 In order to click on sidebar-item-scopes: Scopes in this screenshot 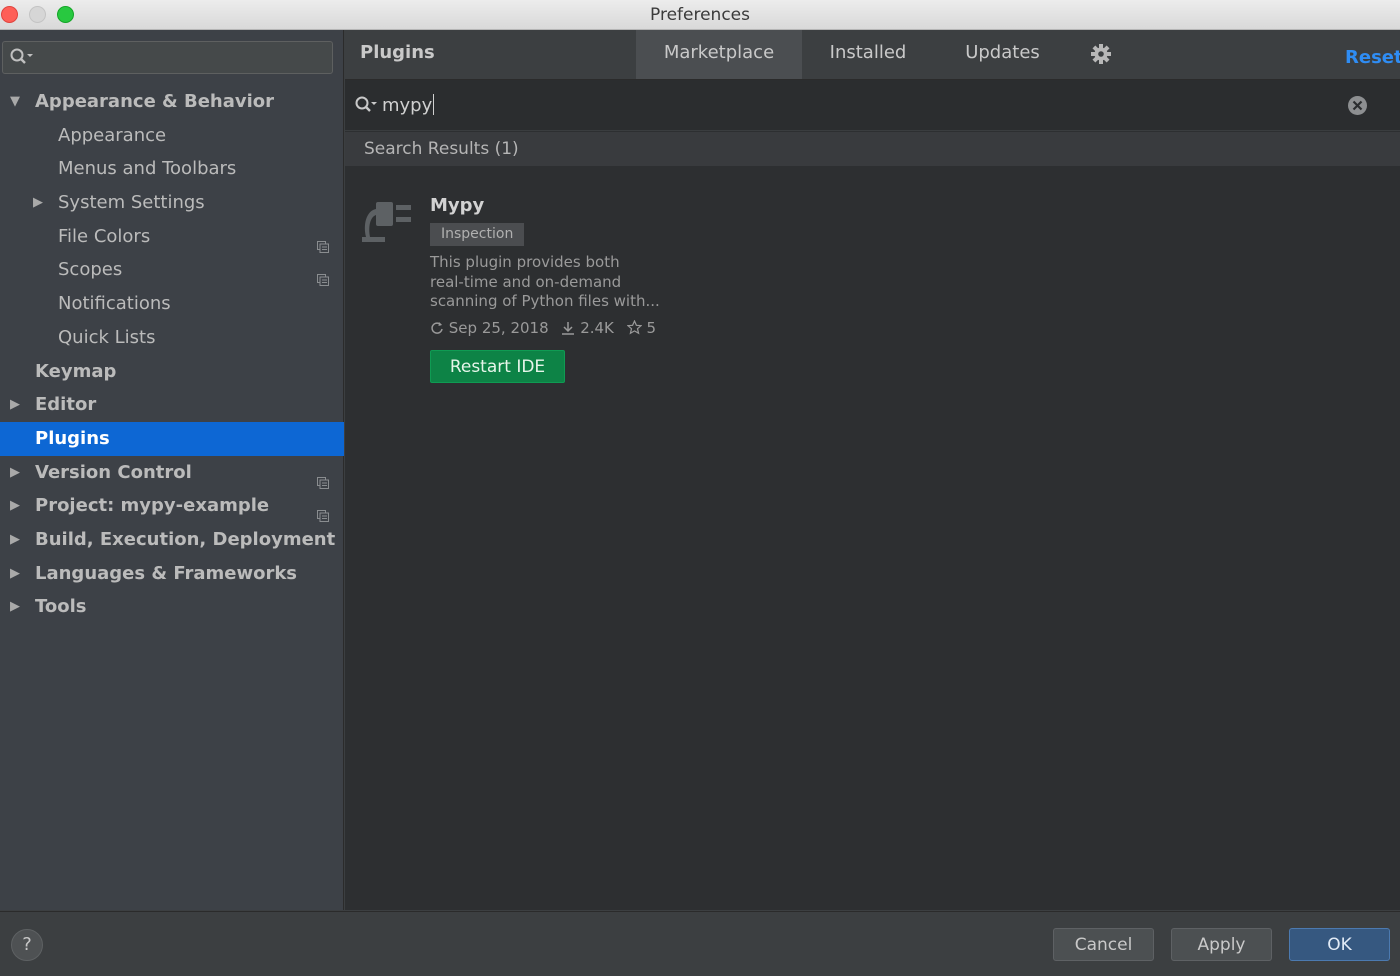, I will do `click(172, 270)`.